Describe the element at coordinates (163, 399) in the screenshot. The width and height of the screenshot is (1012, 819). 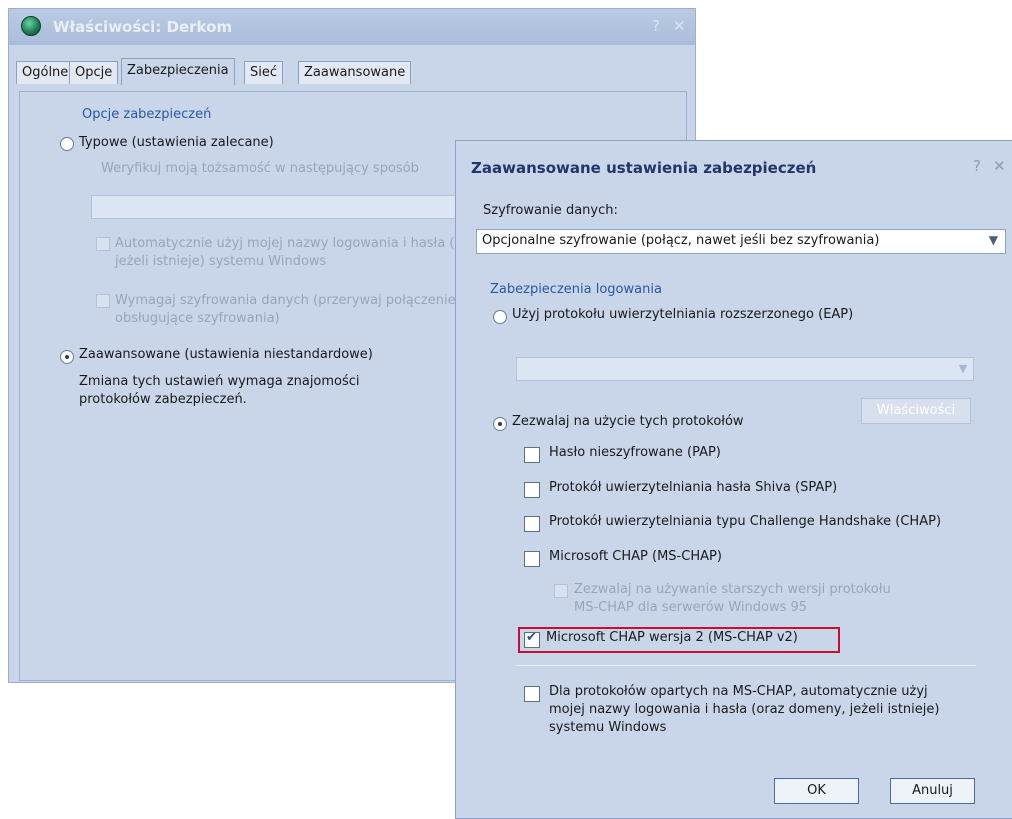
I see `advanced-description-line2: protokołów zabezpieczeń.` at that location.